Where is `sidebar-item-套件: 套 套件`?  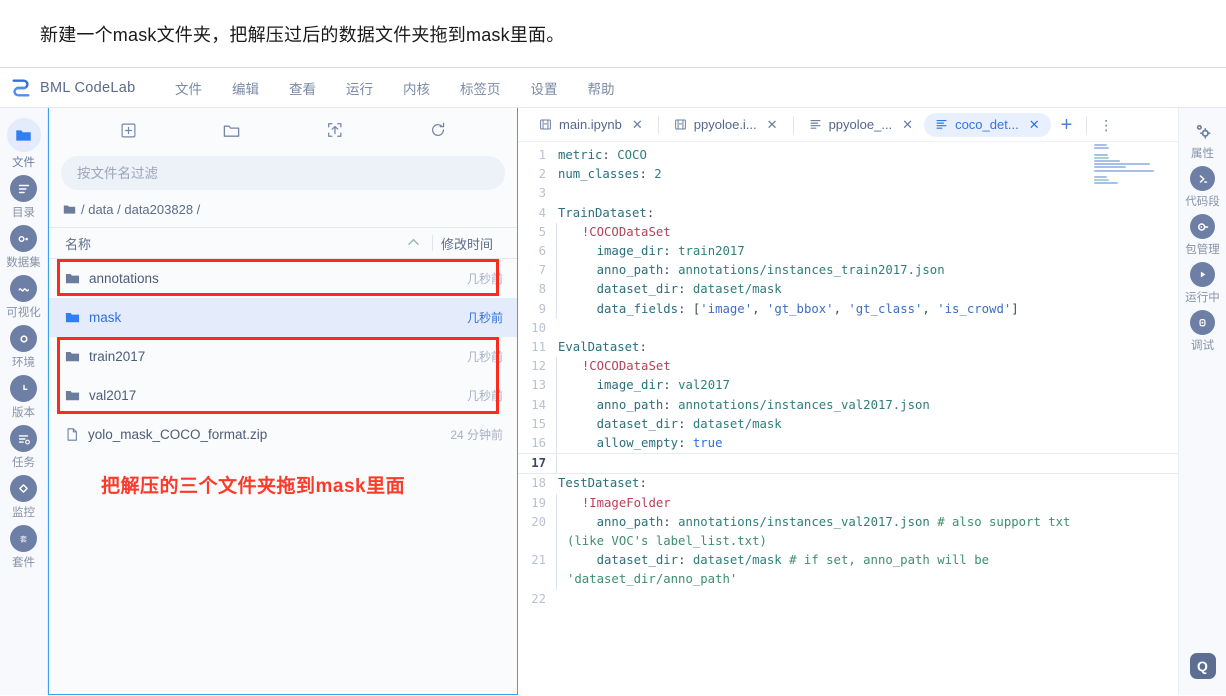 sidebar-item-套件: 套 套件 is located at coordinates (24, 547).